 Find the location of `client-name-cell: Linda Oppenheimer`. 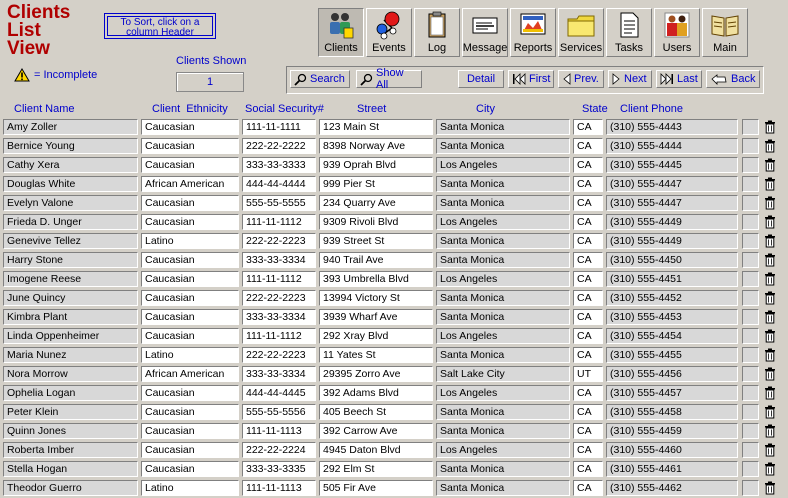

client-name-cell: Linda Oppenheimer is located at coordinates (70, 336).